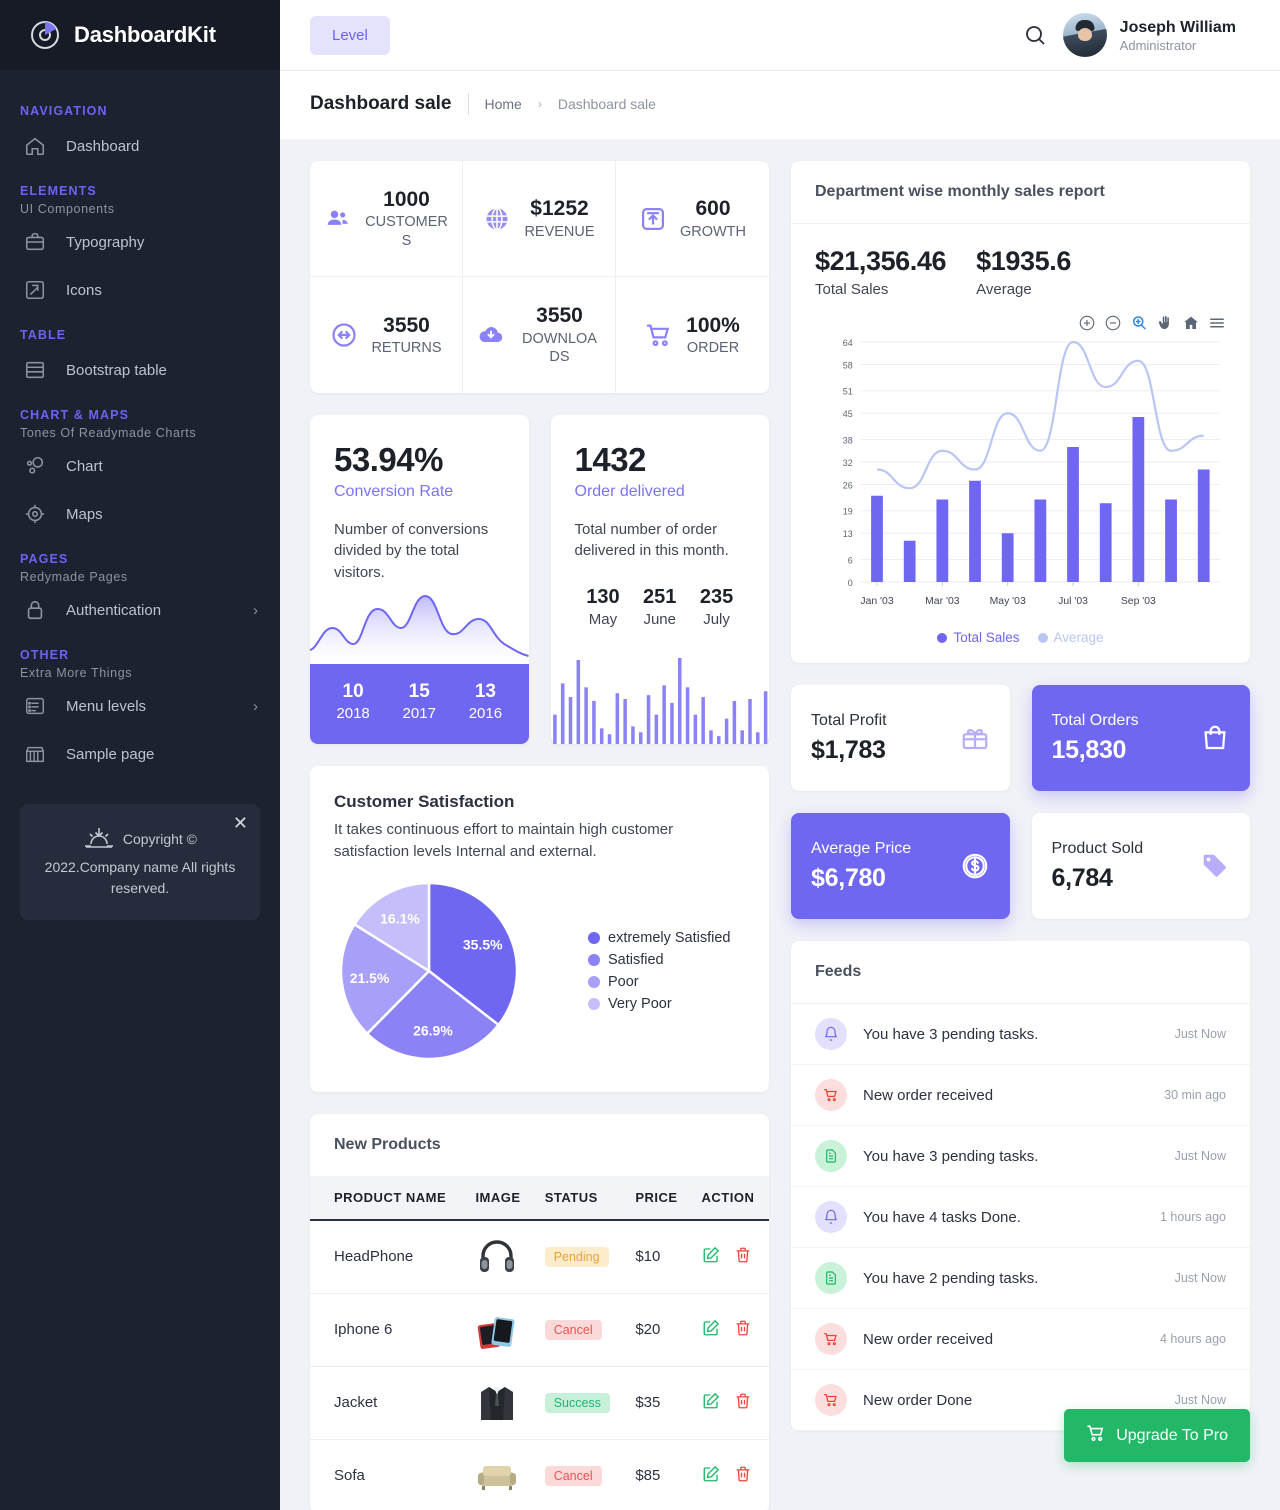 This screenshot has height=1510, width=1280. I want to click on year-stat: 15 2017, so click(419, 701).